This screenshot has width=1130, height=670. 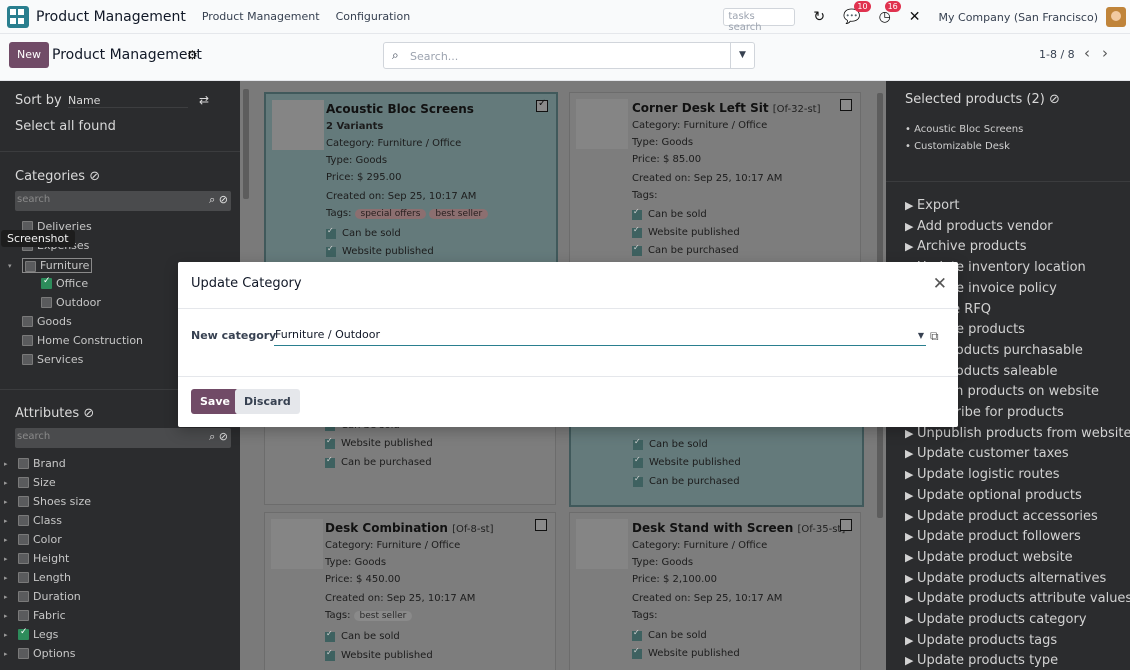 What do you see at coordinates (373, 16) in the screenshot?
I see `menu-configuration: Configuration` at bounding box center [373, 16].